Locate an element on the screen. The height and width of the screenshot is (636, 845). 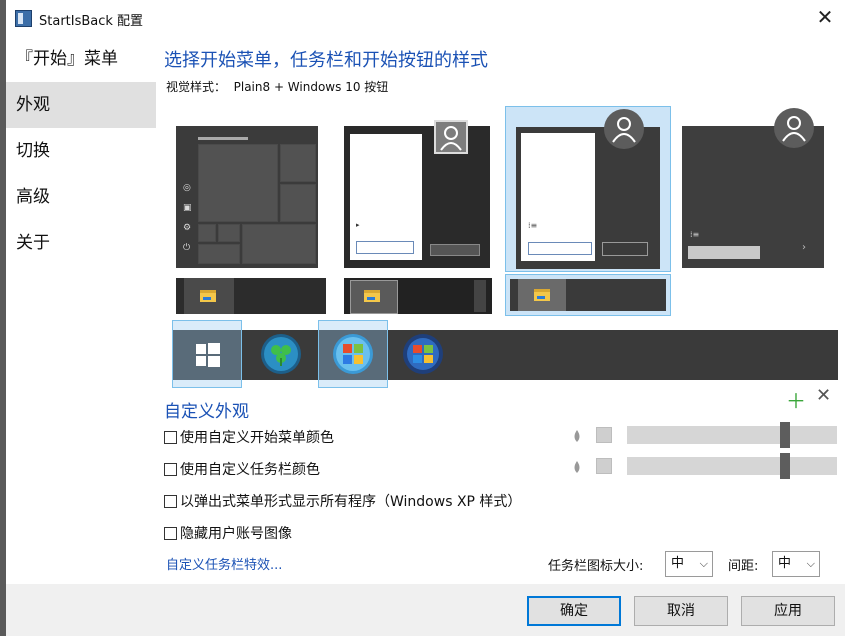
remove-icon: ✕ is located at coordinates (824, 395).